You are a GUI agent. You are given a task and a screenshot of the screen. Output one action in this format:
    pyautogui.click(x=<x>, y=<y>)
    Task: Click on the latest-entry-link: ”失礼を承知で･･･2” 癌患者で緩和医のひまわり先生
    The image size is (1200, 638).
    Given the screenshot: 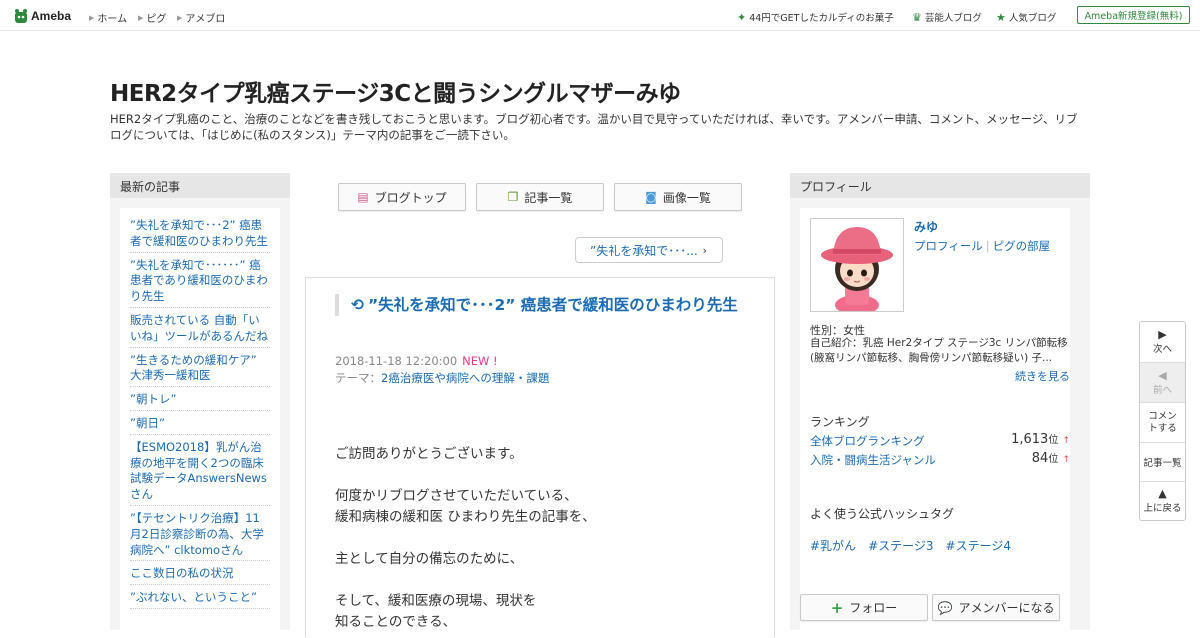 What is the action you would take?
    pyautogui.click(x=200, y=234)
    